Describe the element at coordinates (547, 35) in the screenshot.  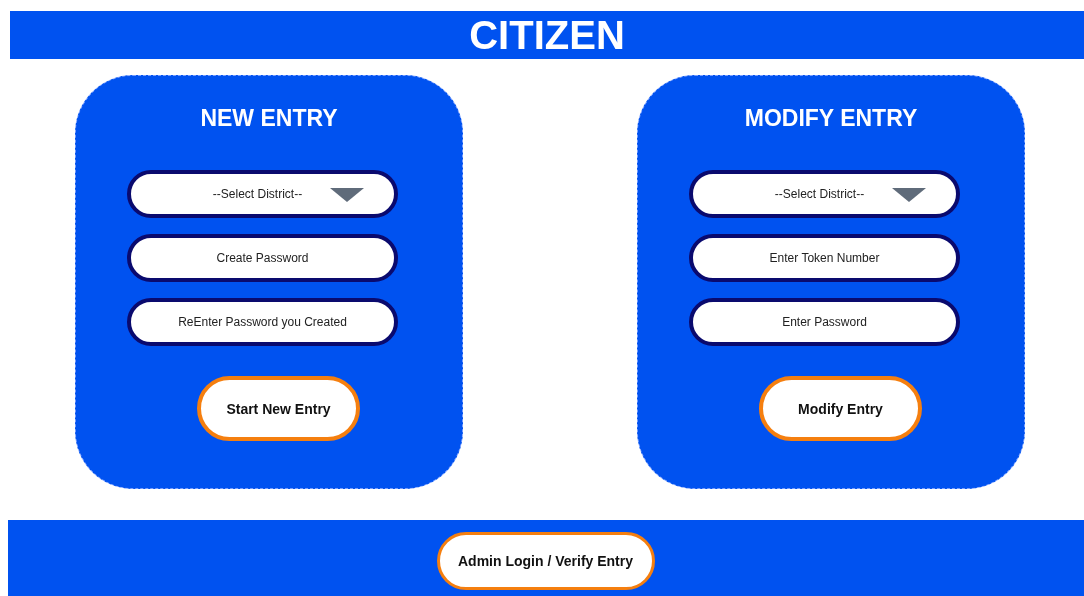
I see `page-title: CITIZEN` at that location.